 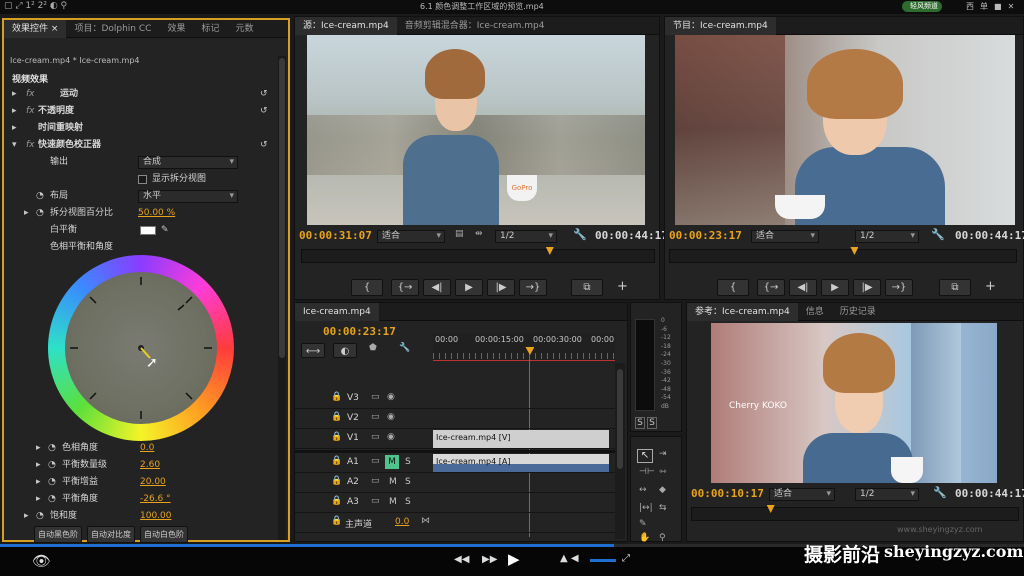 What do you see at coordinates (402, 522) in the screenshot?
I see `master-value: 0.0` at bounding box center [402, 522].